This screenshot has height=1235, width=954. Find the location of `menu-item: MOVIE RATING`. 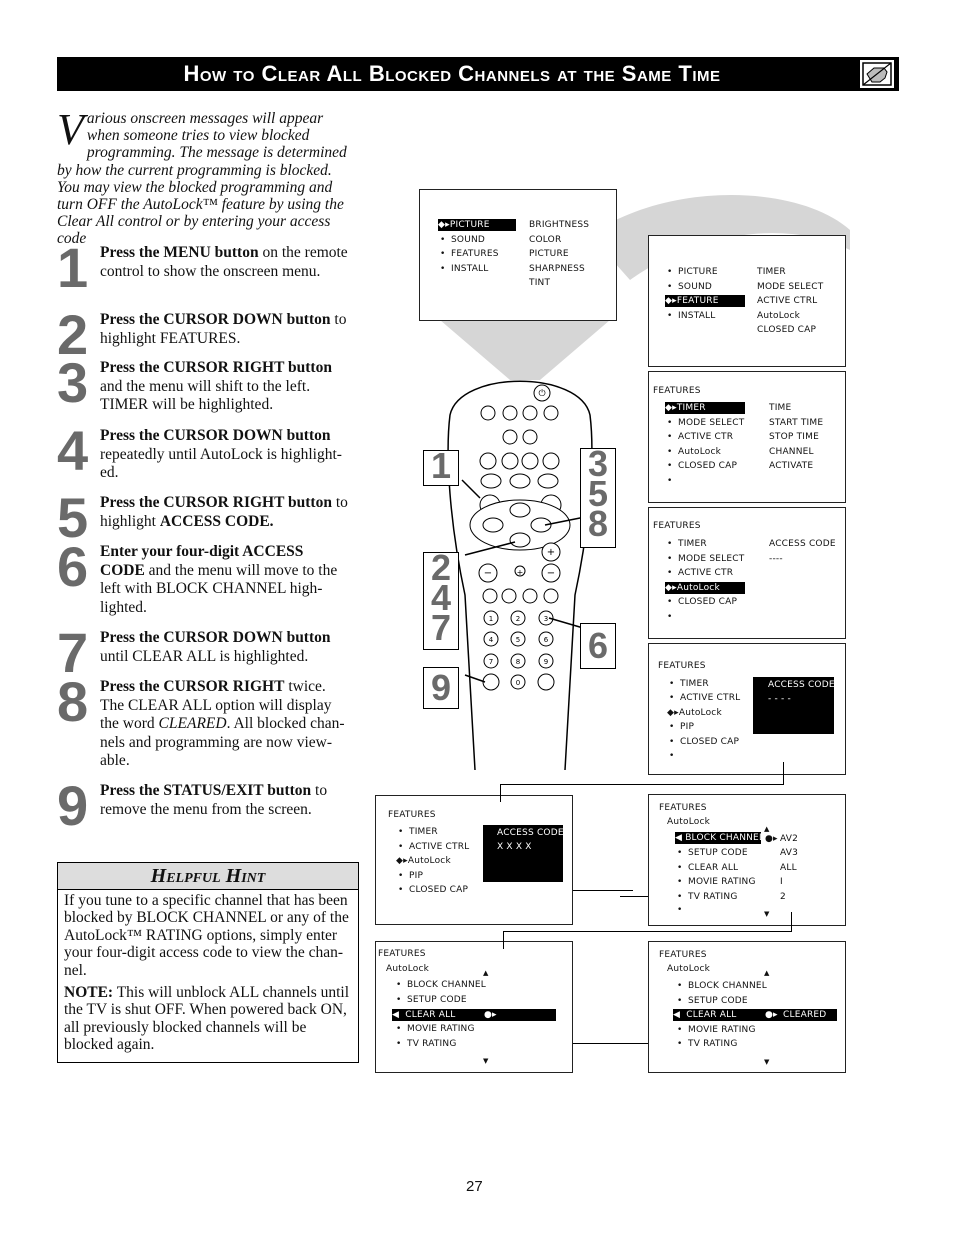

menu-item: MOVIE RATING is located at coordinates (716, 1030).